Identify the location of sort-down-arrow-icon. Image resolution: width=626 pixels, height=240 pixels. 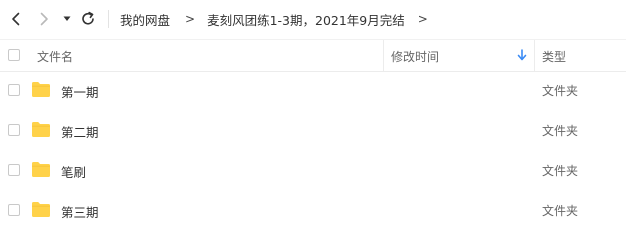
(522, 55).